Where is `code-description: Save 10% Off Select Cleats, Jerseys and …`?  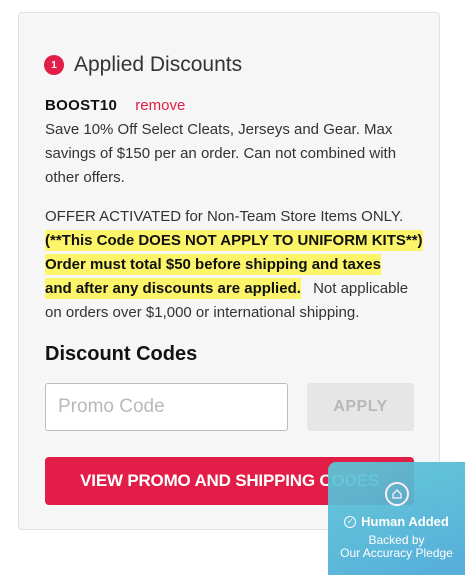
code-description: Save 10% Off Select Cleats, Jerseys and … is located at coordinates (221, 153).